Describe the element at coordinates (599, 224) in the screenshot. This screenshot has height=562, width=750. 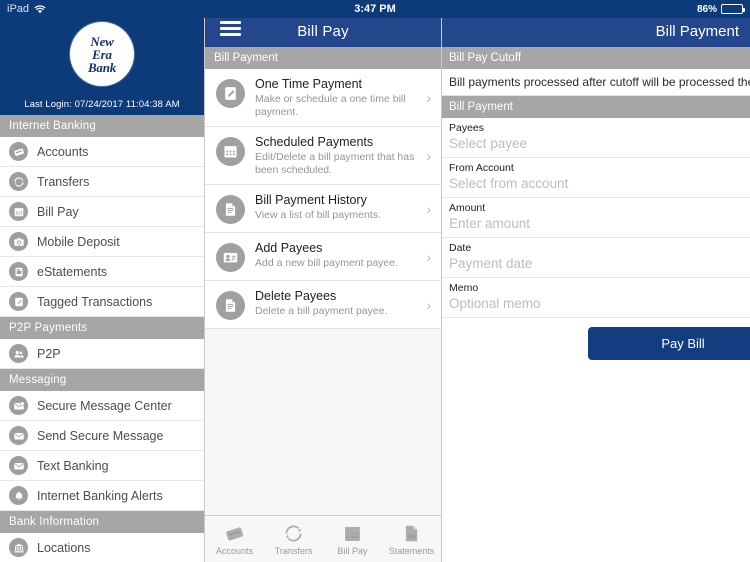
I see `field-input: Enter amount` at that location.